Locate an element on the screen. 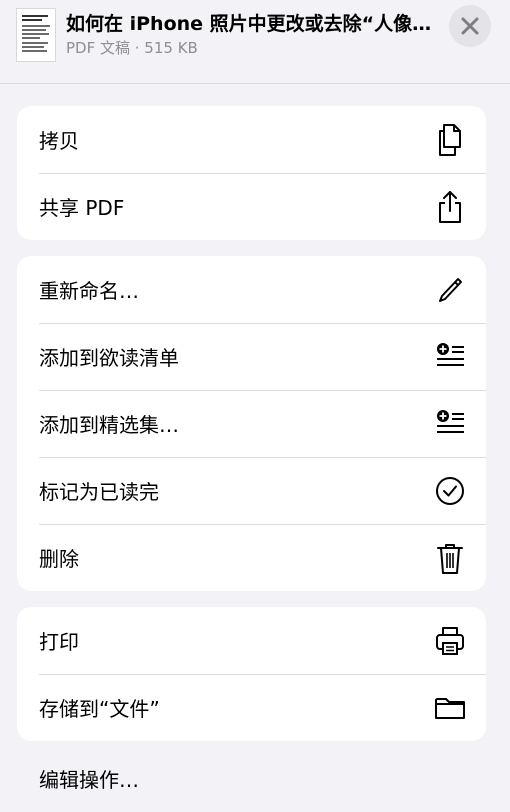 This screenshot has height=812, width=510. pencil-icon is located at coordinates (450, 290).